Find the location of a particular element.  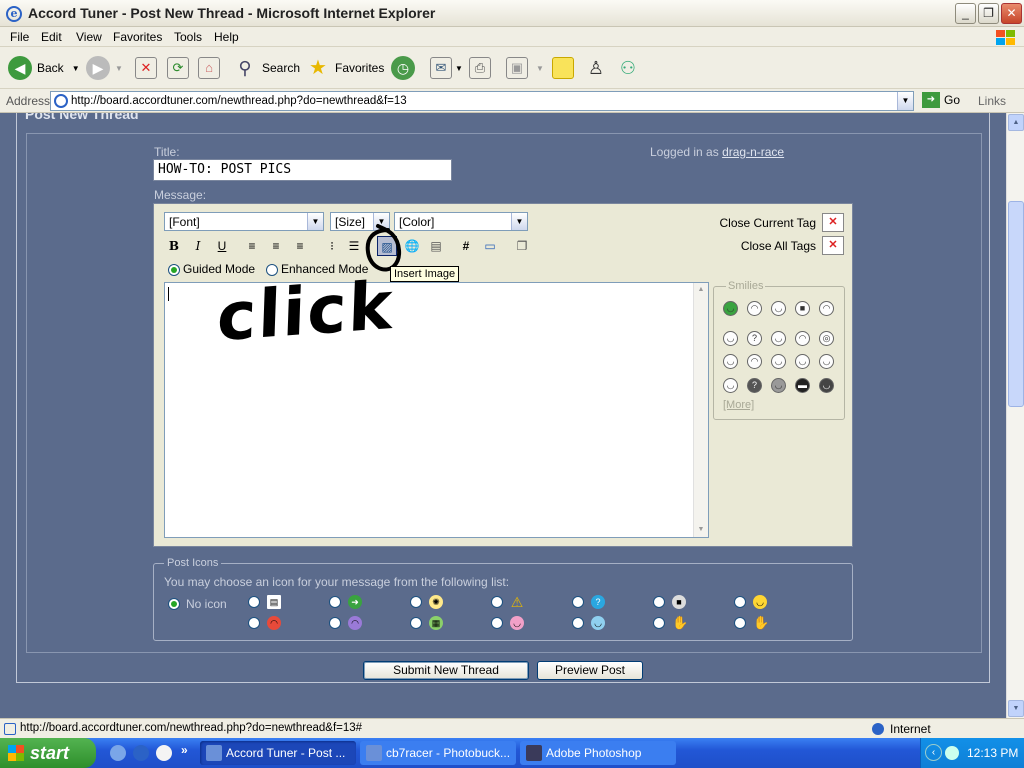

clock: 12:13 PM is located at coordinates (992, 753).